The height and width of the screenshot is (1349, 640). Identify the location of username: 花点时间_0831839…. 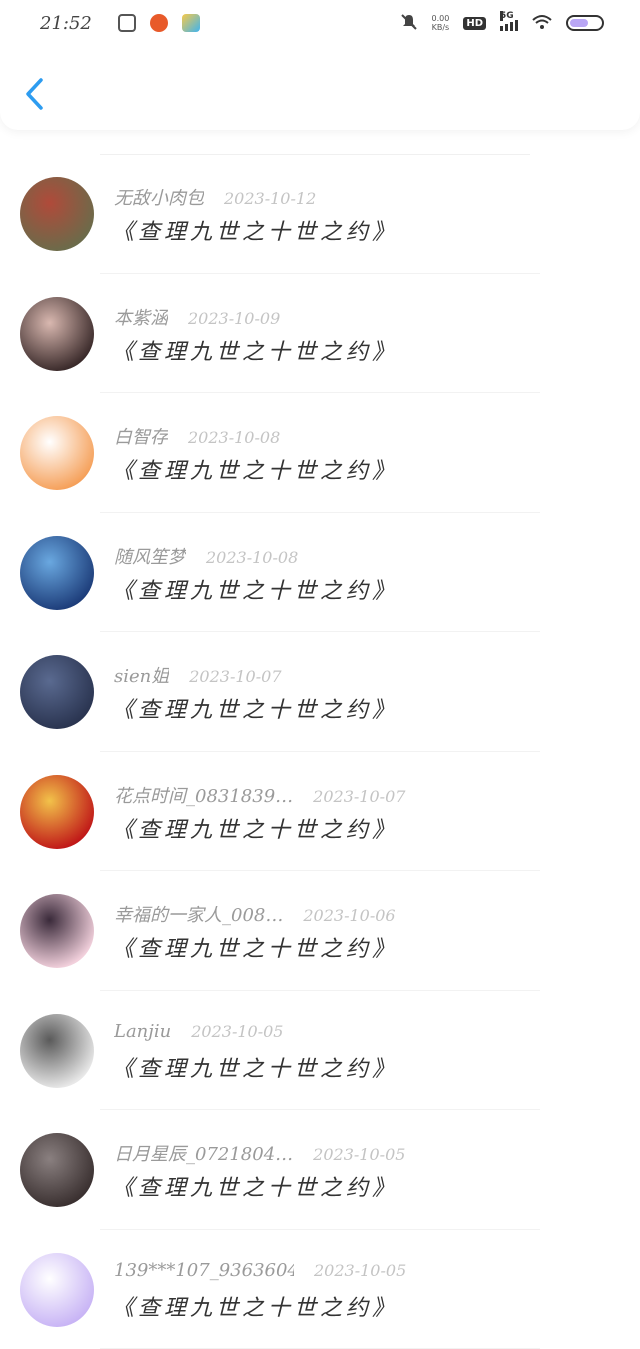
(203, 795).